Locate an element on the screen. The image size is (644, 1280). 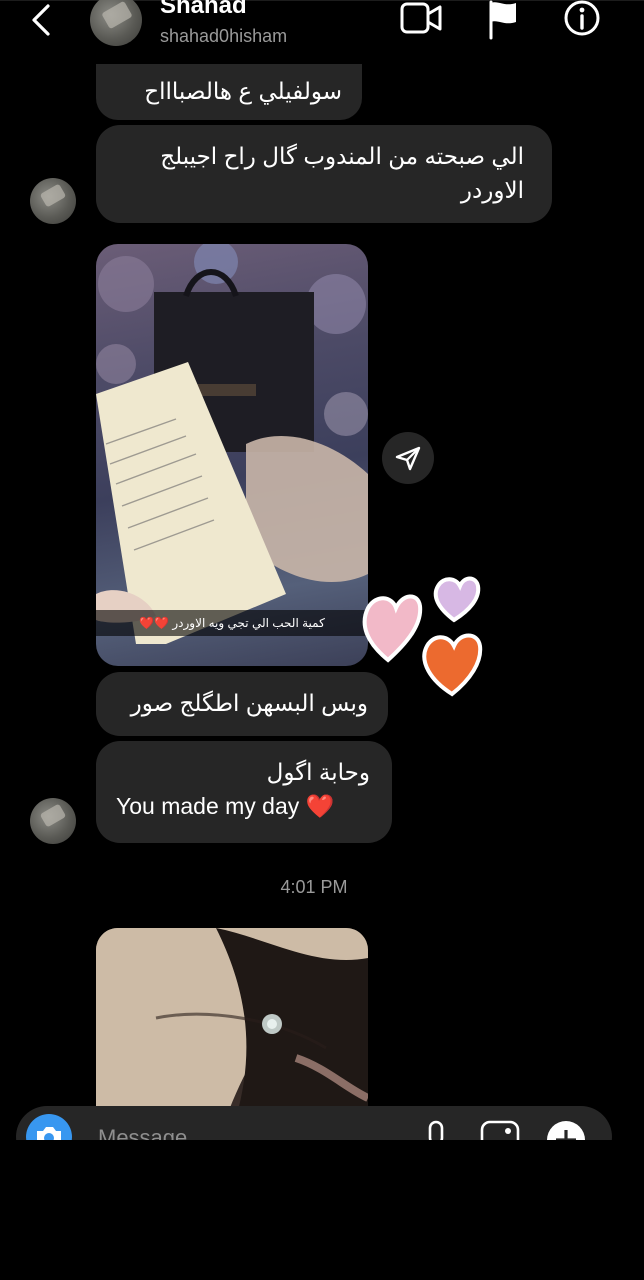
message-bubble: سولفيلي ع هالصباااح is located at coordinates (229, 92).